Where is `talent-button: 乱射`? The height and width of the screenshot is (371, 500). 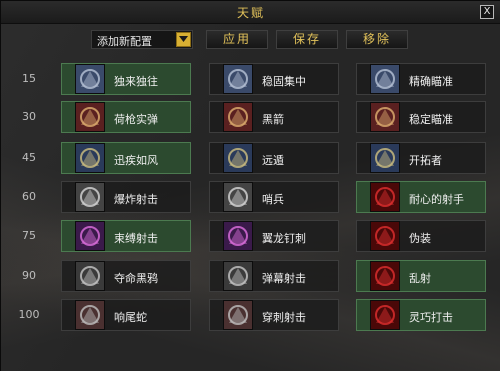 talent-button: 乱射 is located at coordinates (421, 276).